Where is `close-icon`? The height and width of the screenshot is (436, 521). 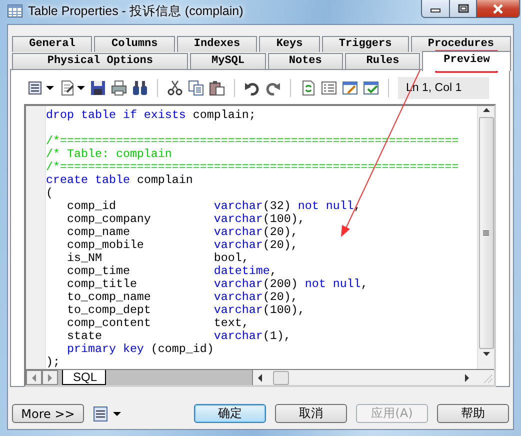
close-icon is located at coordinates (498, 9).